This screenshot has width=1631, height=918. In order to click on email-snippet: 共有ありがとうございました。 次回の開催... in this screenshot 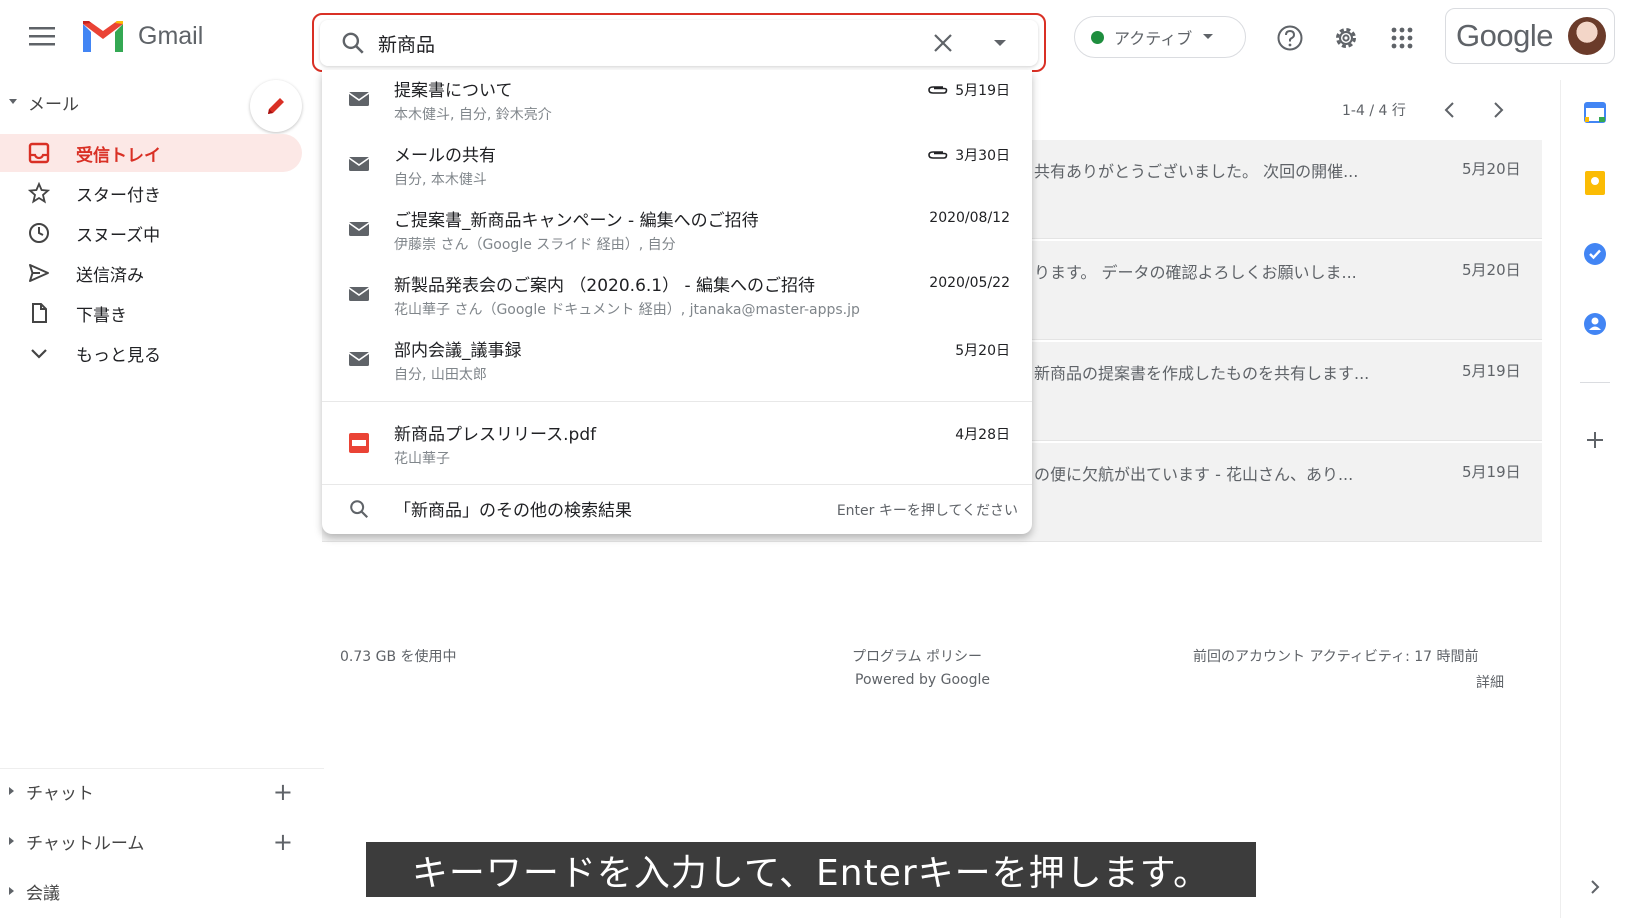, I will do `click(1196, 171)`.